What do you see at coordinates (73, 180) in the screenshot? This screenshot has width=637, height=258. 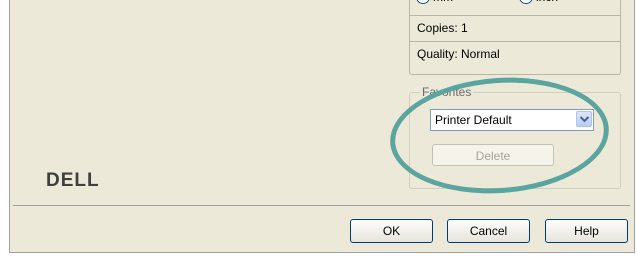 I see `svg-text: DELL` at bounding box center [73, 180].